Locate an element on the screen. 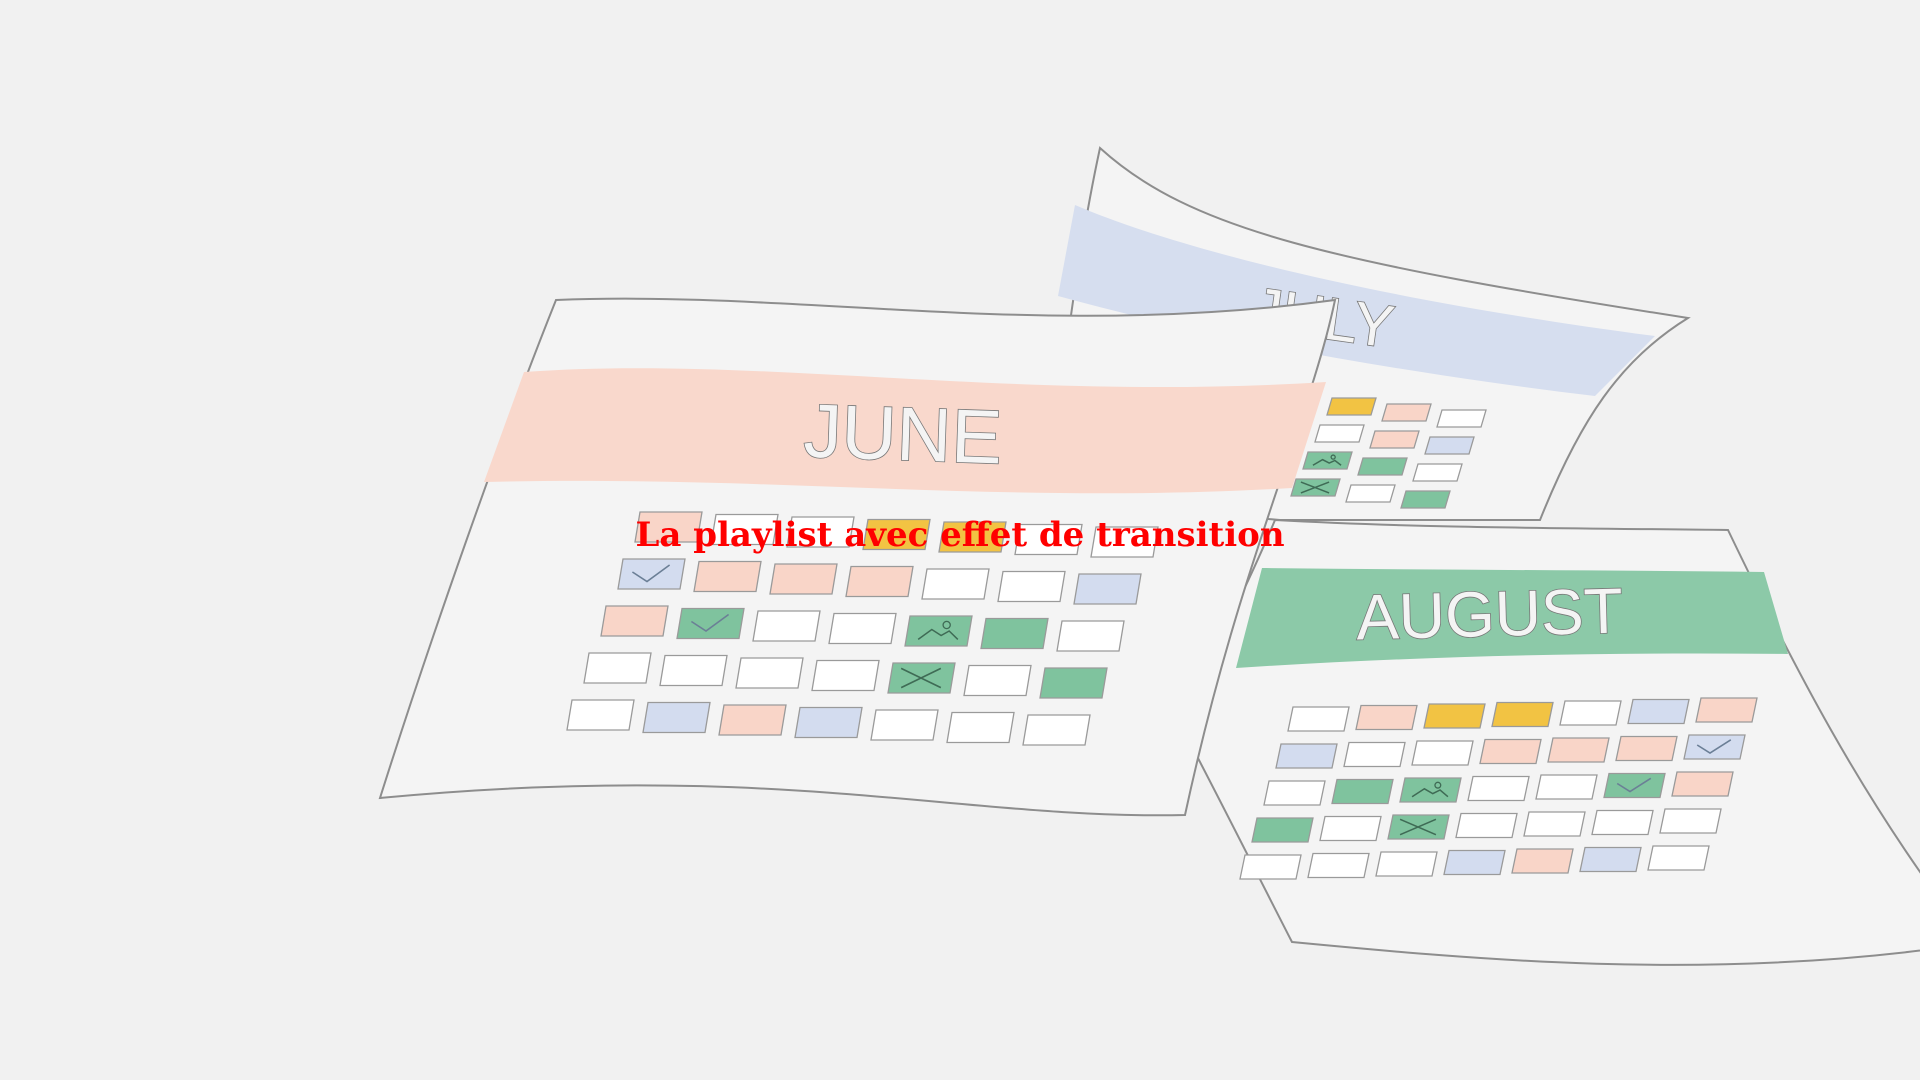 The width and height of the screenshot is (1920, 1080). june-month-label: JUNE is located at coordinates (902, 435).